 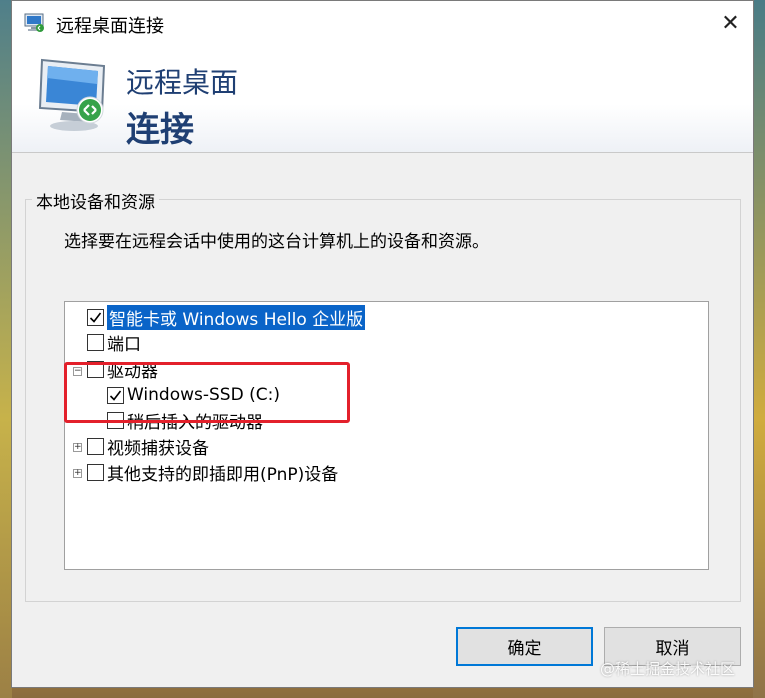 What do you see at coordinates (160, 130) in the screenshot?
I see `banner-title-line2: 连接` at bounding box center [160, 130].